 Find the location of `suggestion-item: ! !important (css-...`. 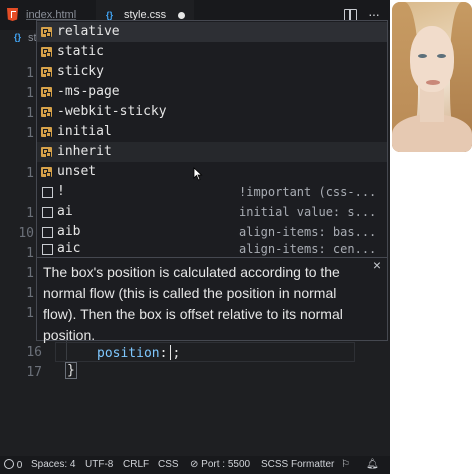

suggestion-item: ! !important (css-... is located at coordinates (212, 192).